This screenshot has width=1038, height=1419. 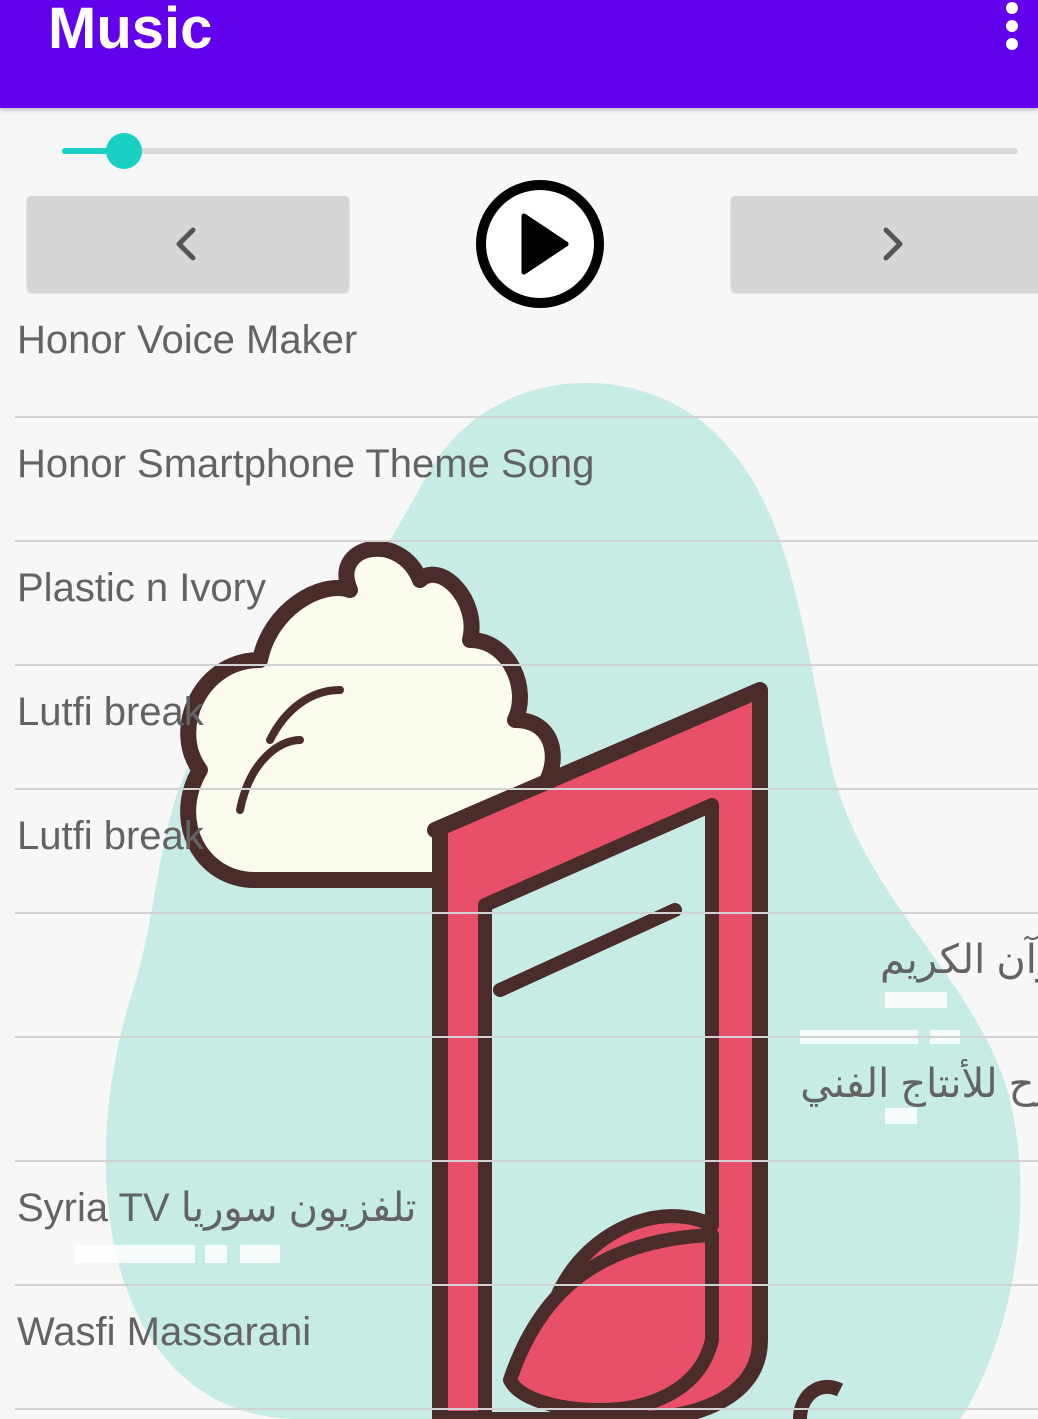 I want to click on app-title: Music, so click(x=130, y=30).